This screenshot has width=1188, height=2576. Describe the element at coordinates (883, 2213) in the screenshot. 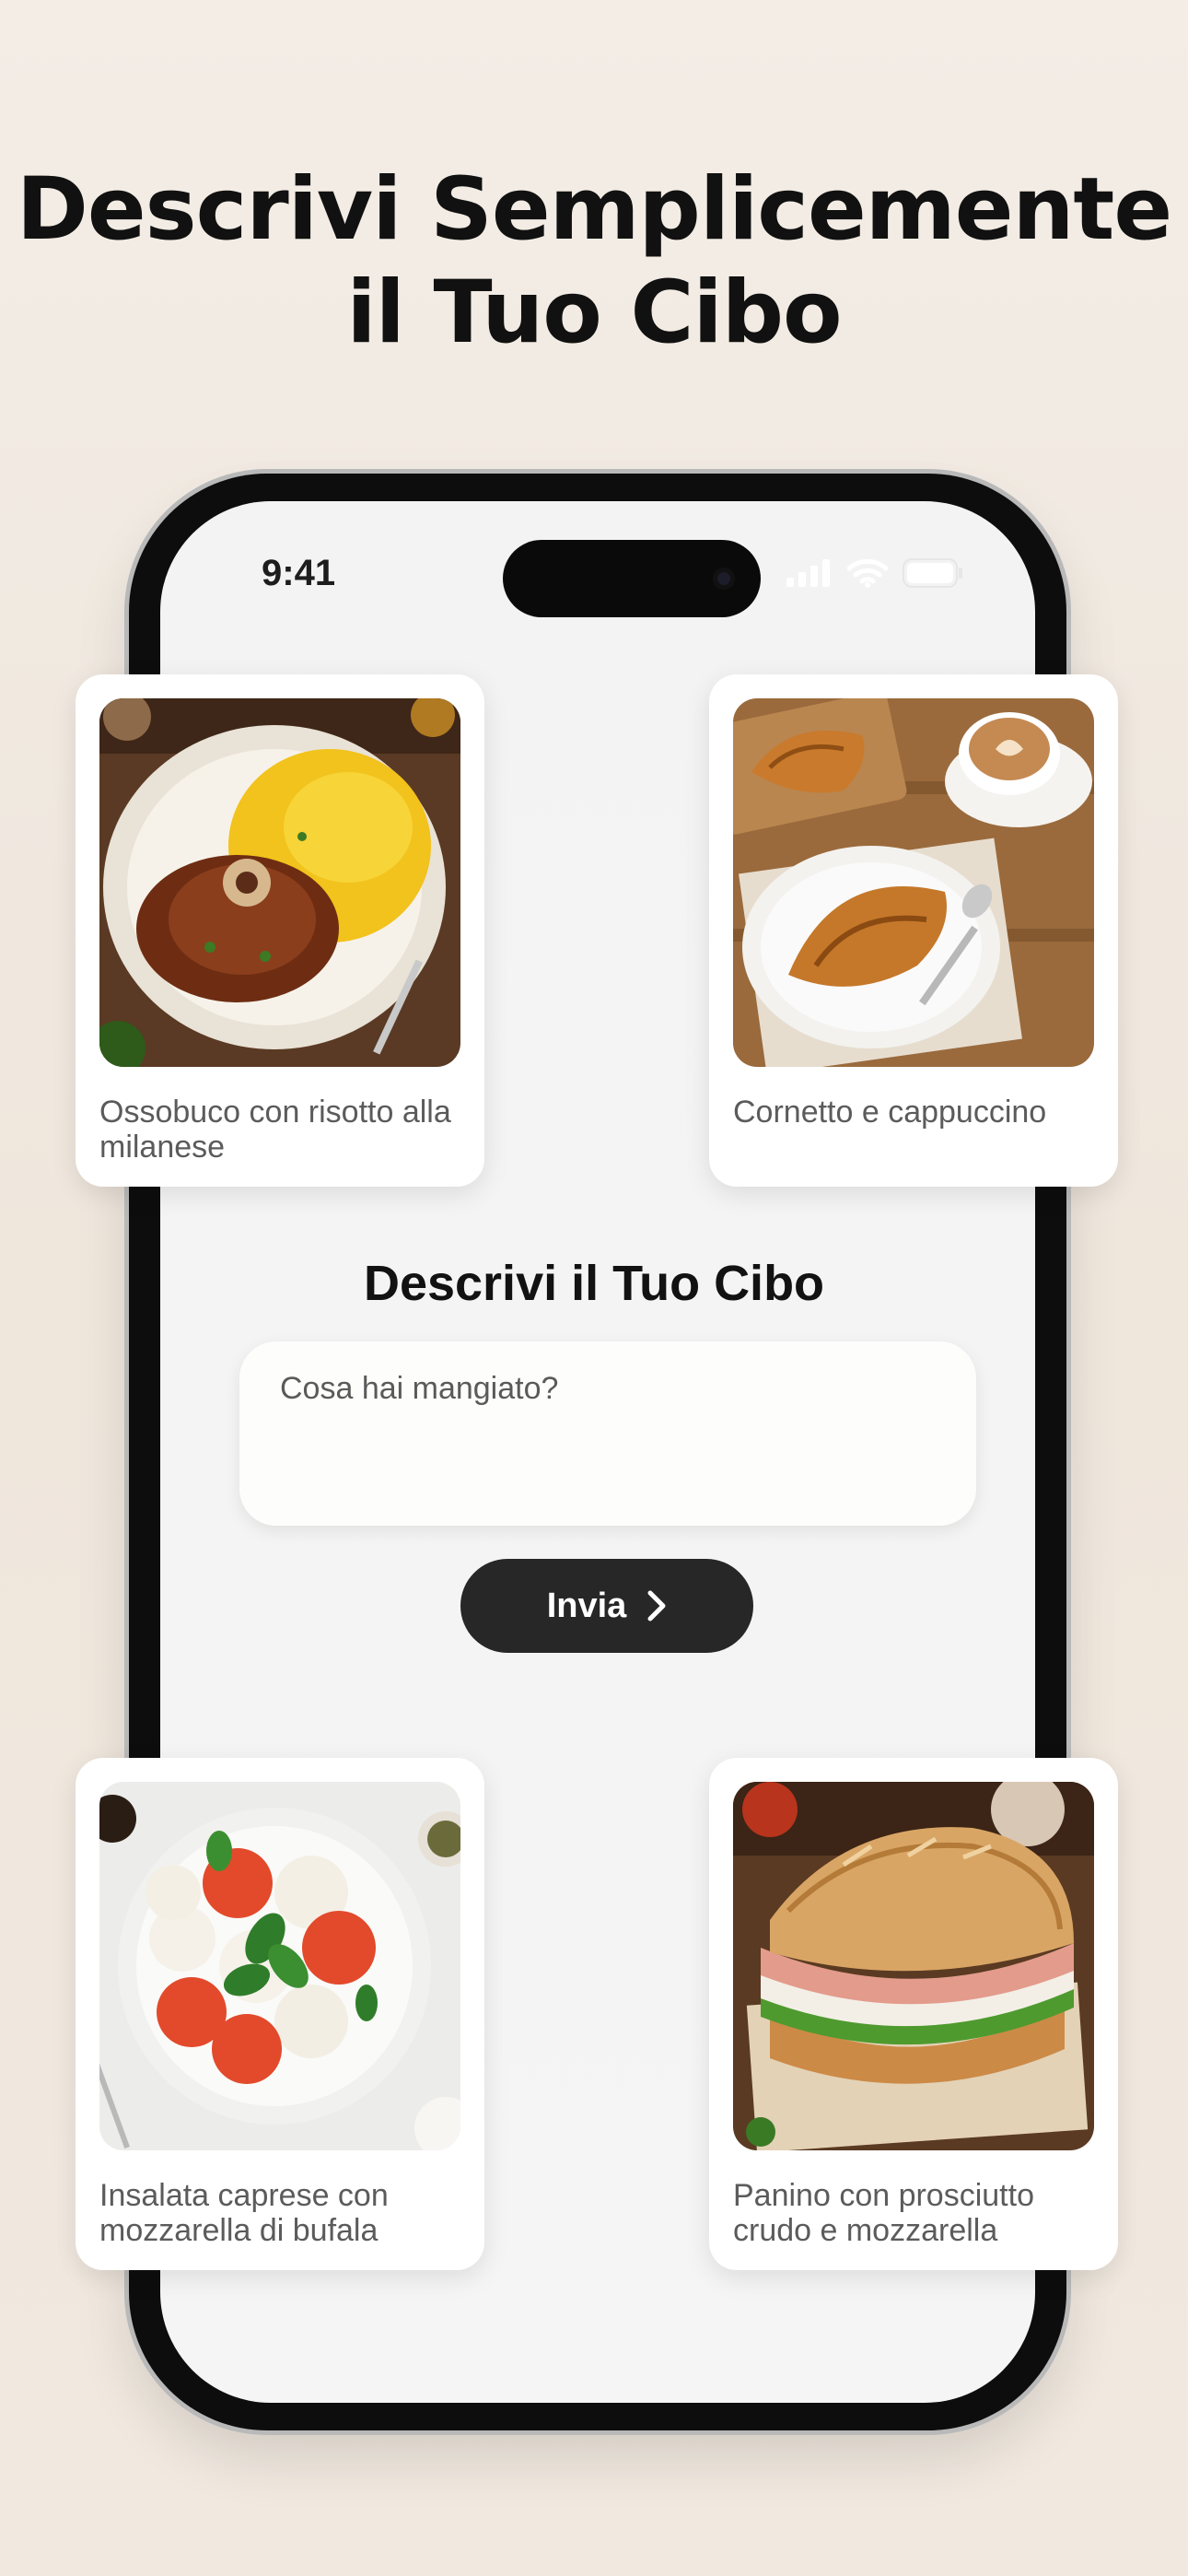

I see `card-caption: Panino con prosciutto crudo e mozzarella` at that location.